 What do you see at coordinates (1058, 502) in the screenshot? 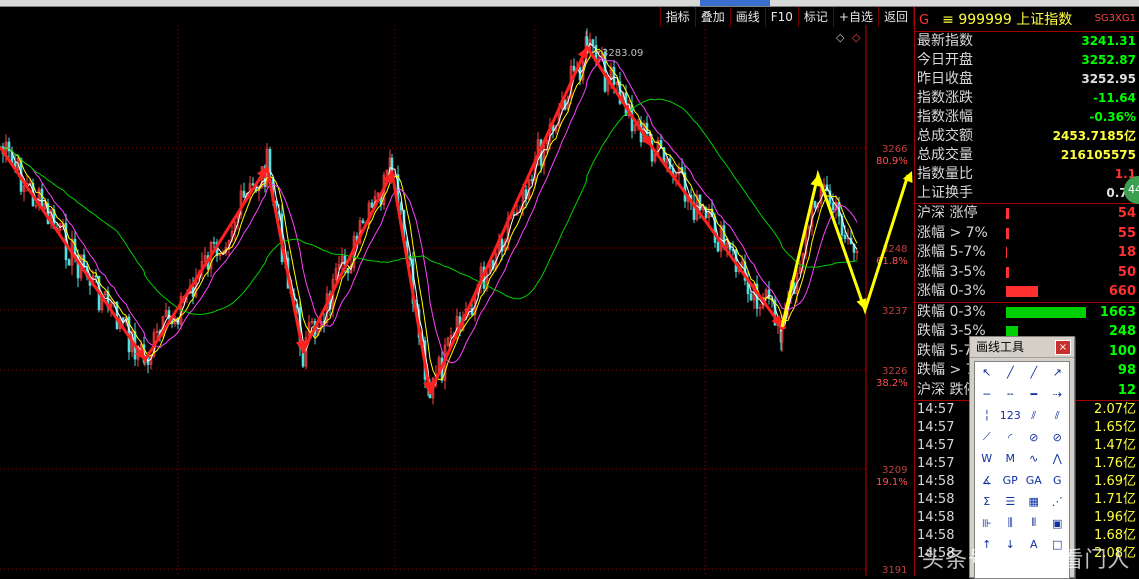
I see `speed-icon: ⋰` at bounding box center [1058, 502].